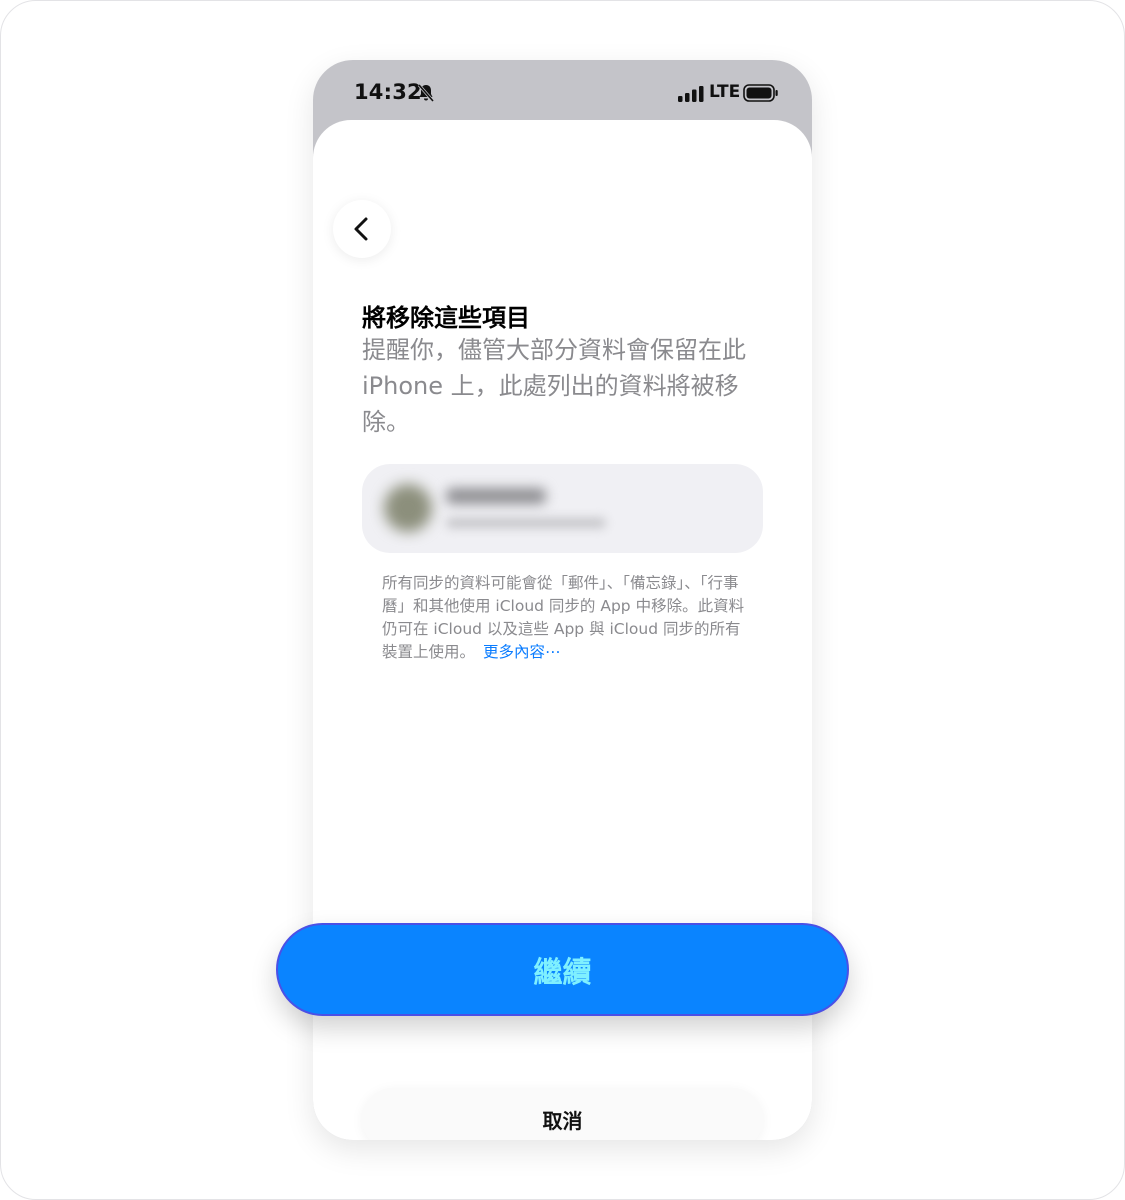  I want to click on cancel-button: 取消, so click(562, 1114).